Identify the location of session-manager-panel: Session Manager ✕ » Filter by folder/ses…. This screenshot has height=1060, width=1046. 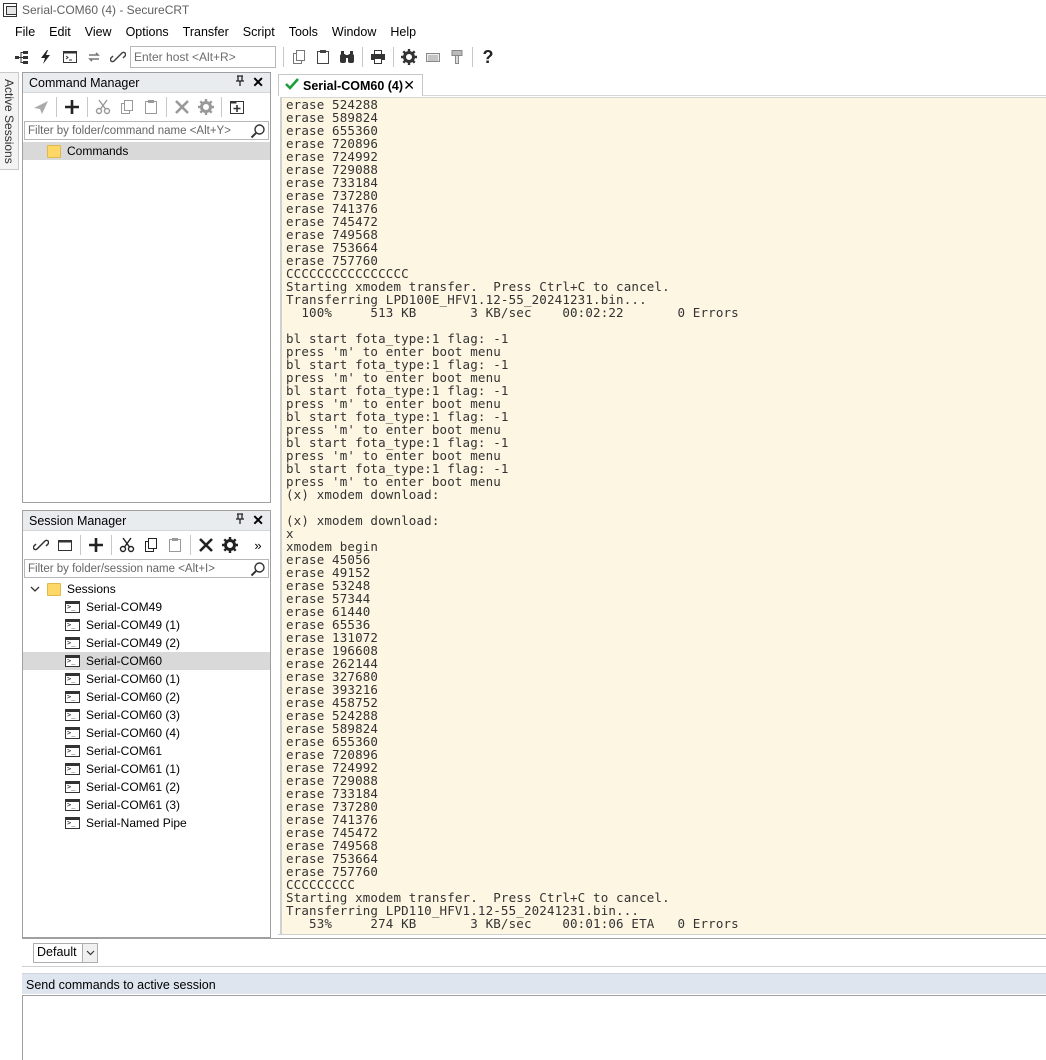
(146, 724).